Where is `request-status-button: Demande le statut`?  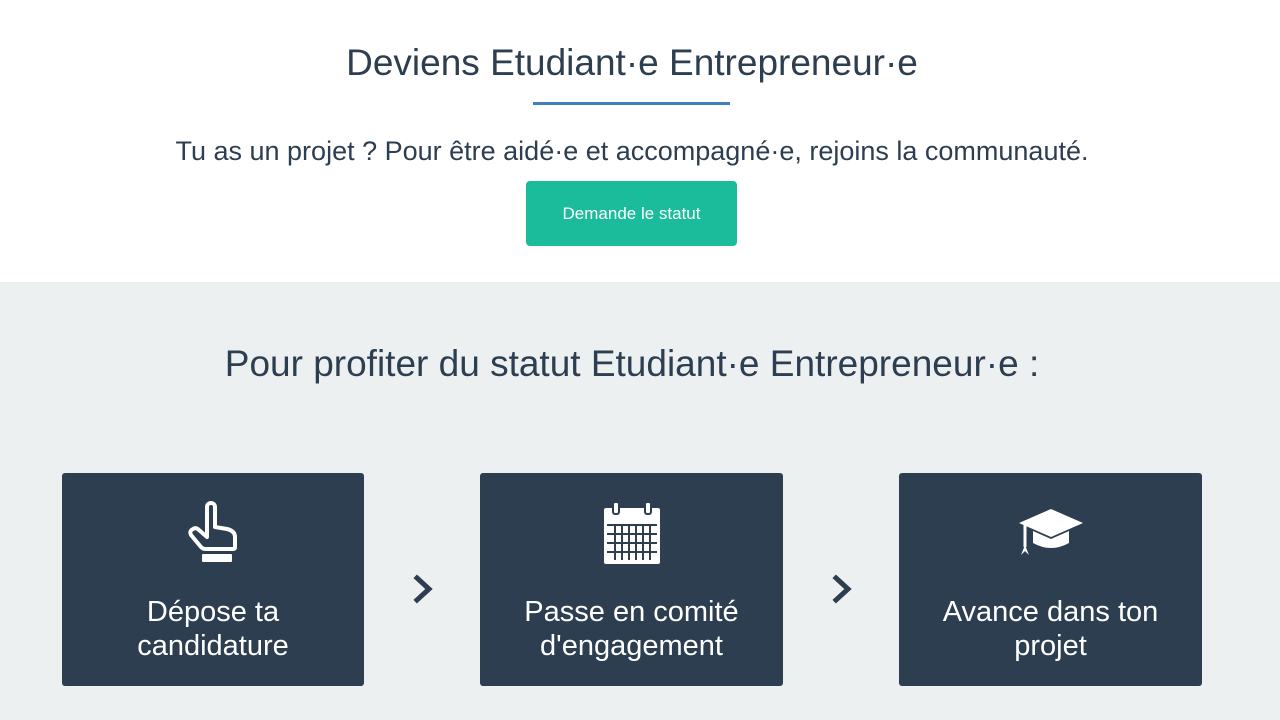 request-status-button: Demande le statut is located at coordinates (631, 213).